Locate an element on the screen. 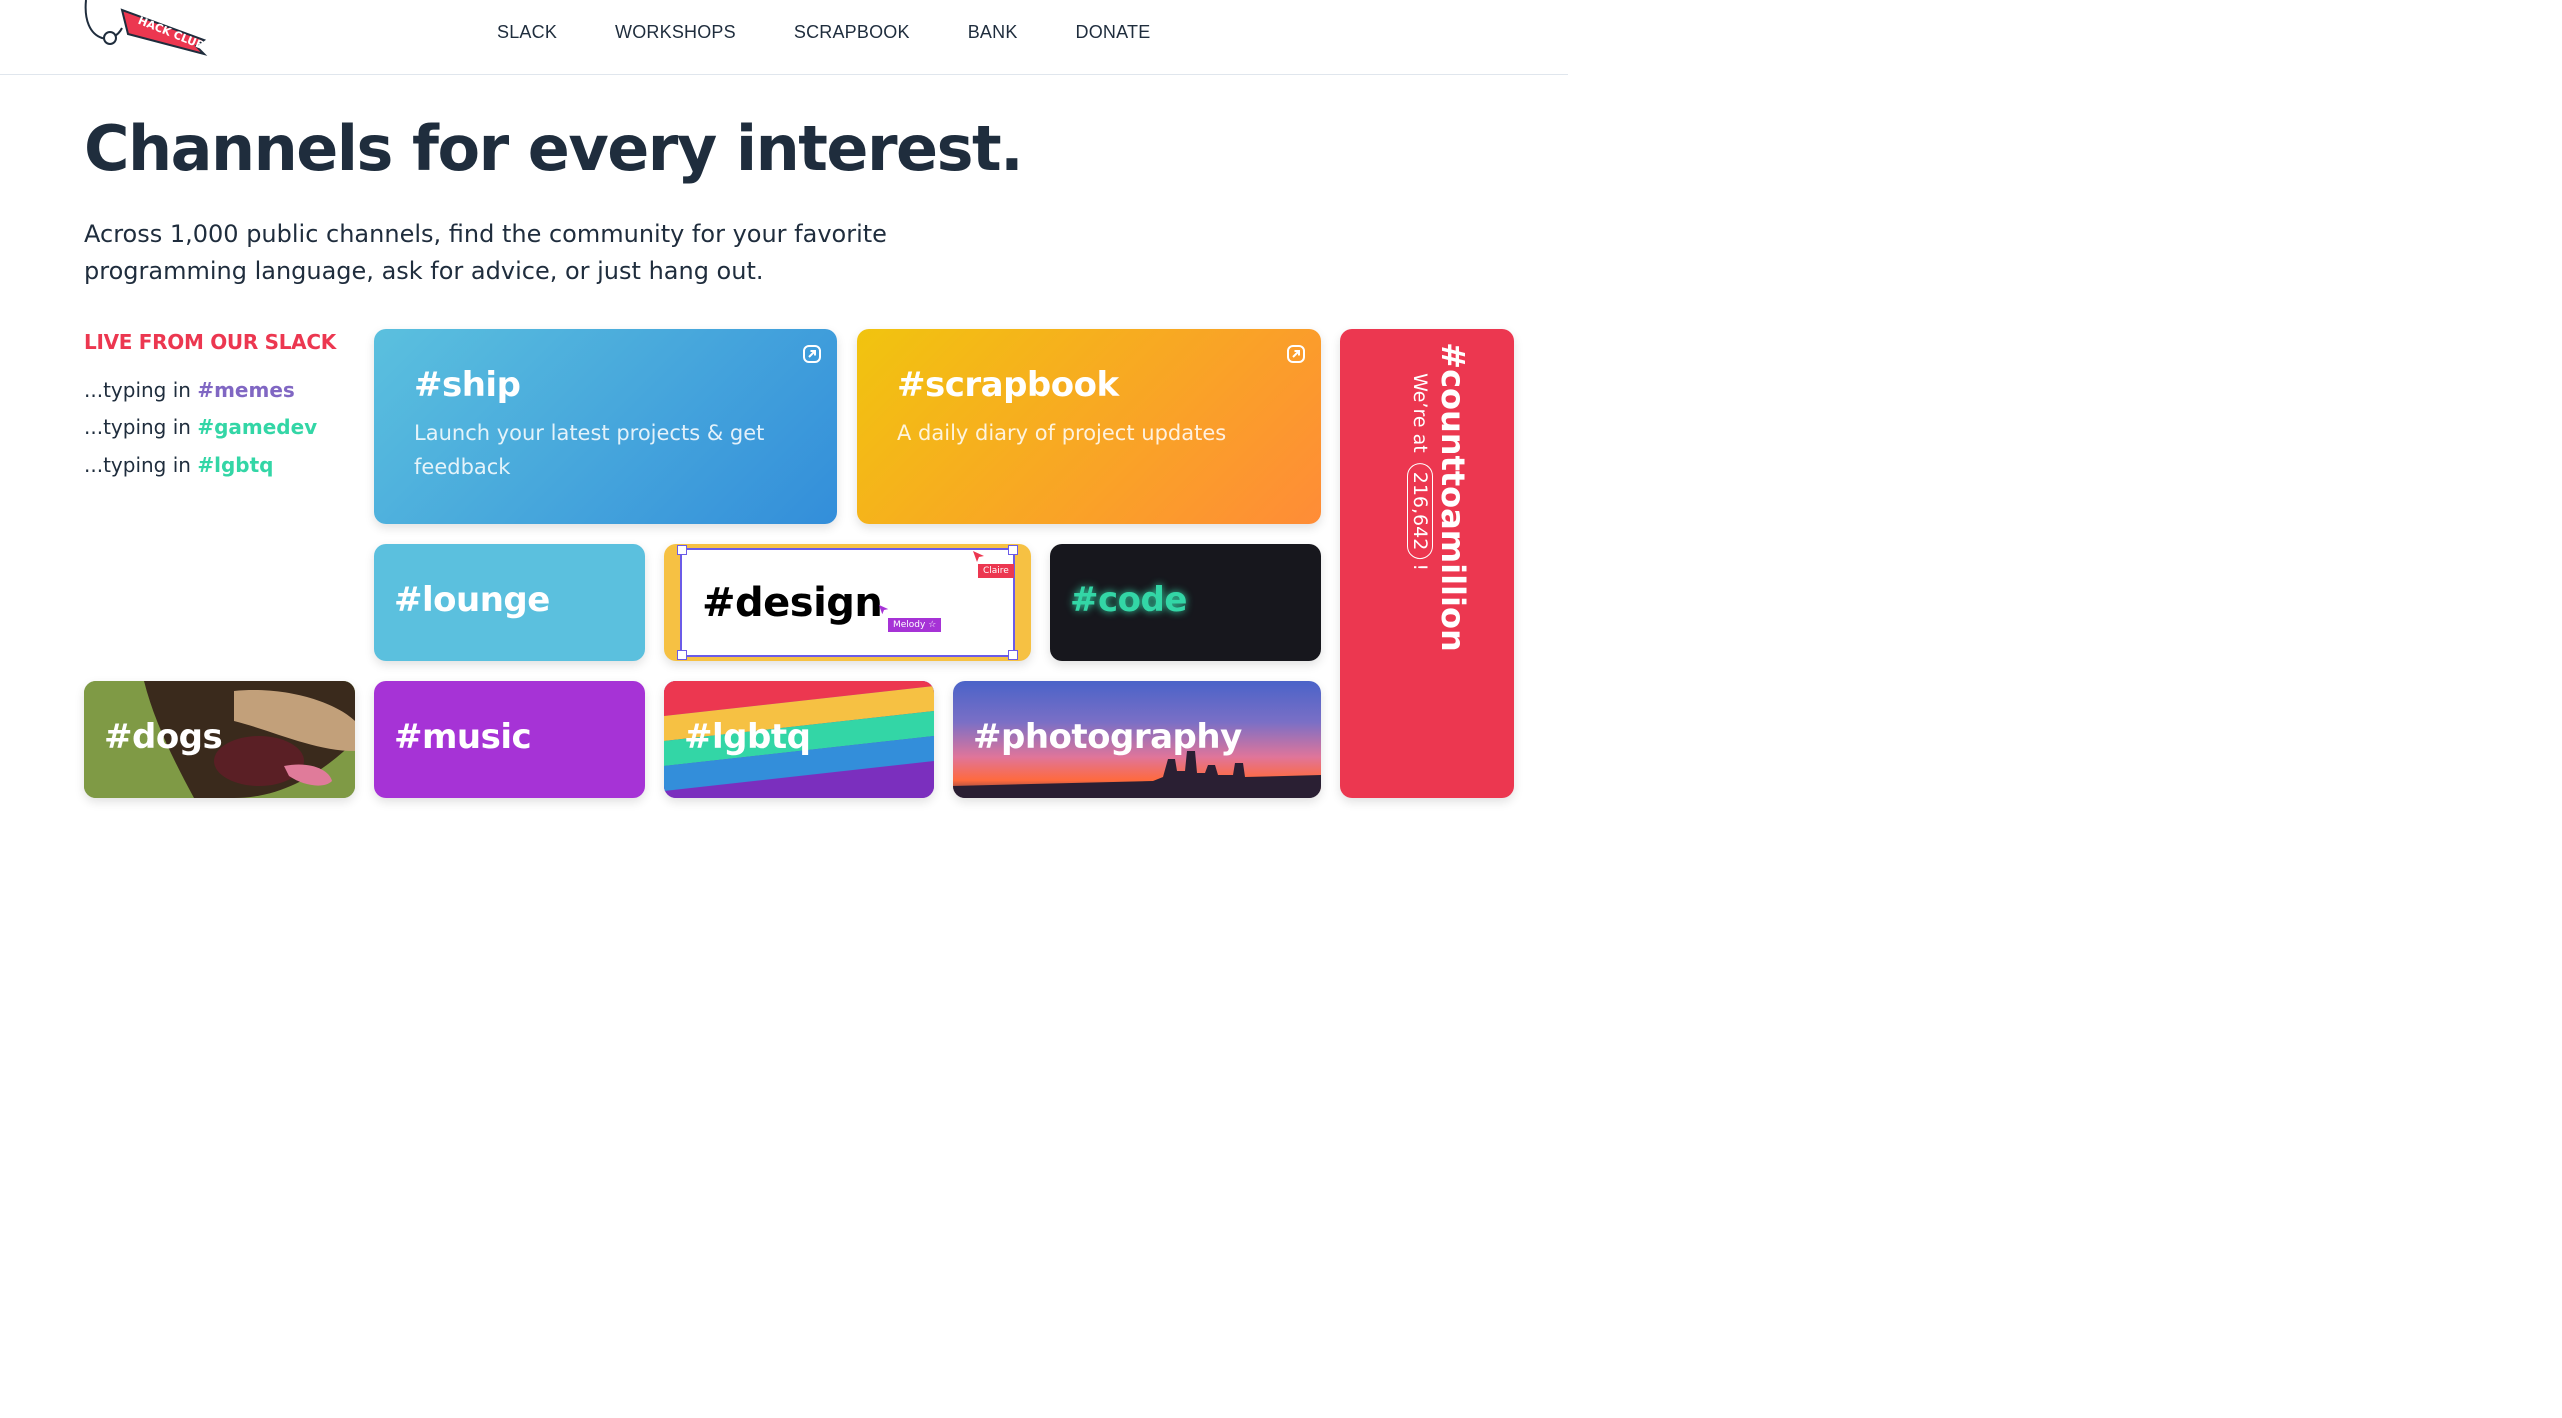 Image resolution: width=2562 pixels, height=1418 pixels. count-value: 216,642 is located at coordinates (1420, 511).